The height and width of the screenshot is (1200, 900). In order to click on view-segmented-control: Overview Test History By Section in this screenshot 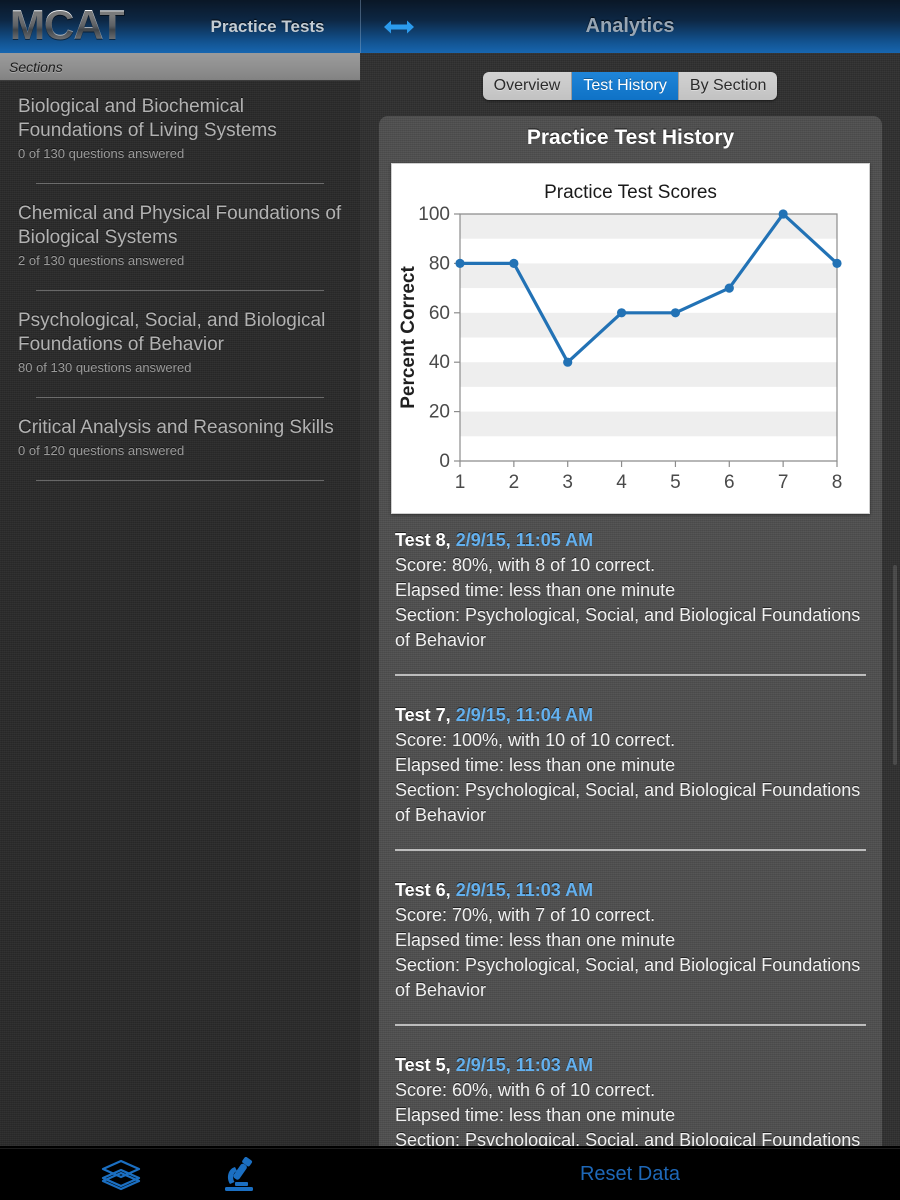, I will do `click(630, 86)`.